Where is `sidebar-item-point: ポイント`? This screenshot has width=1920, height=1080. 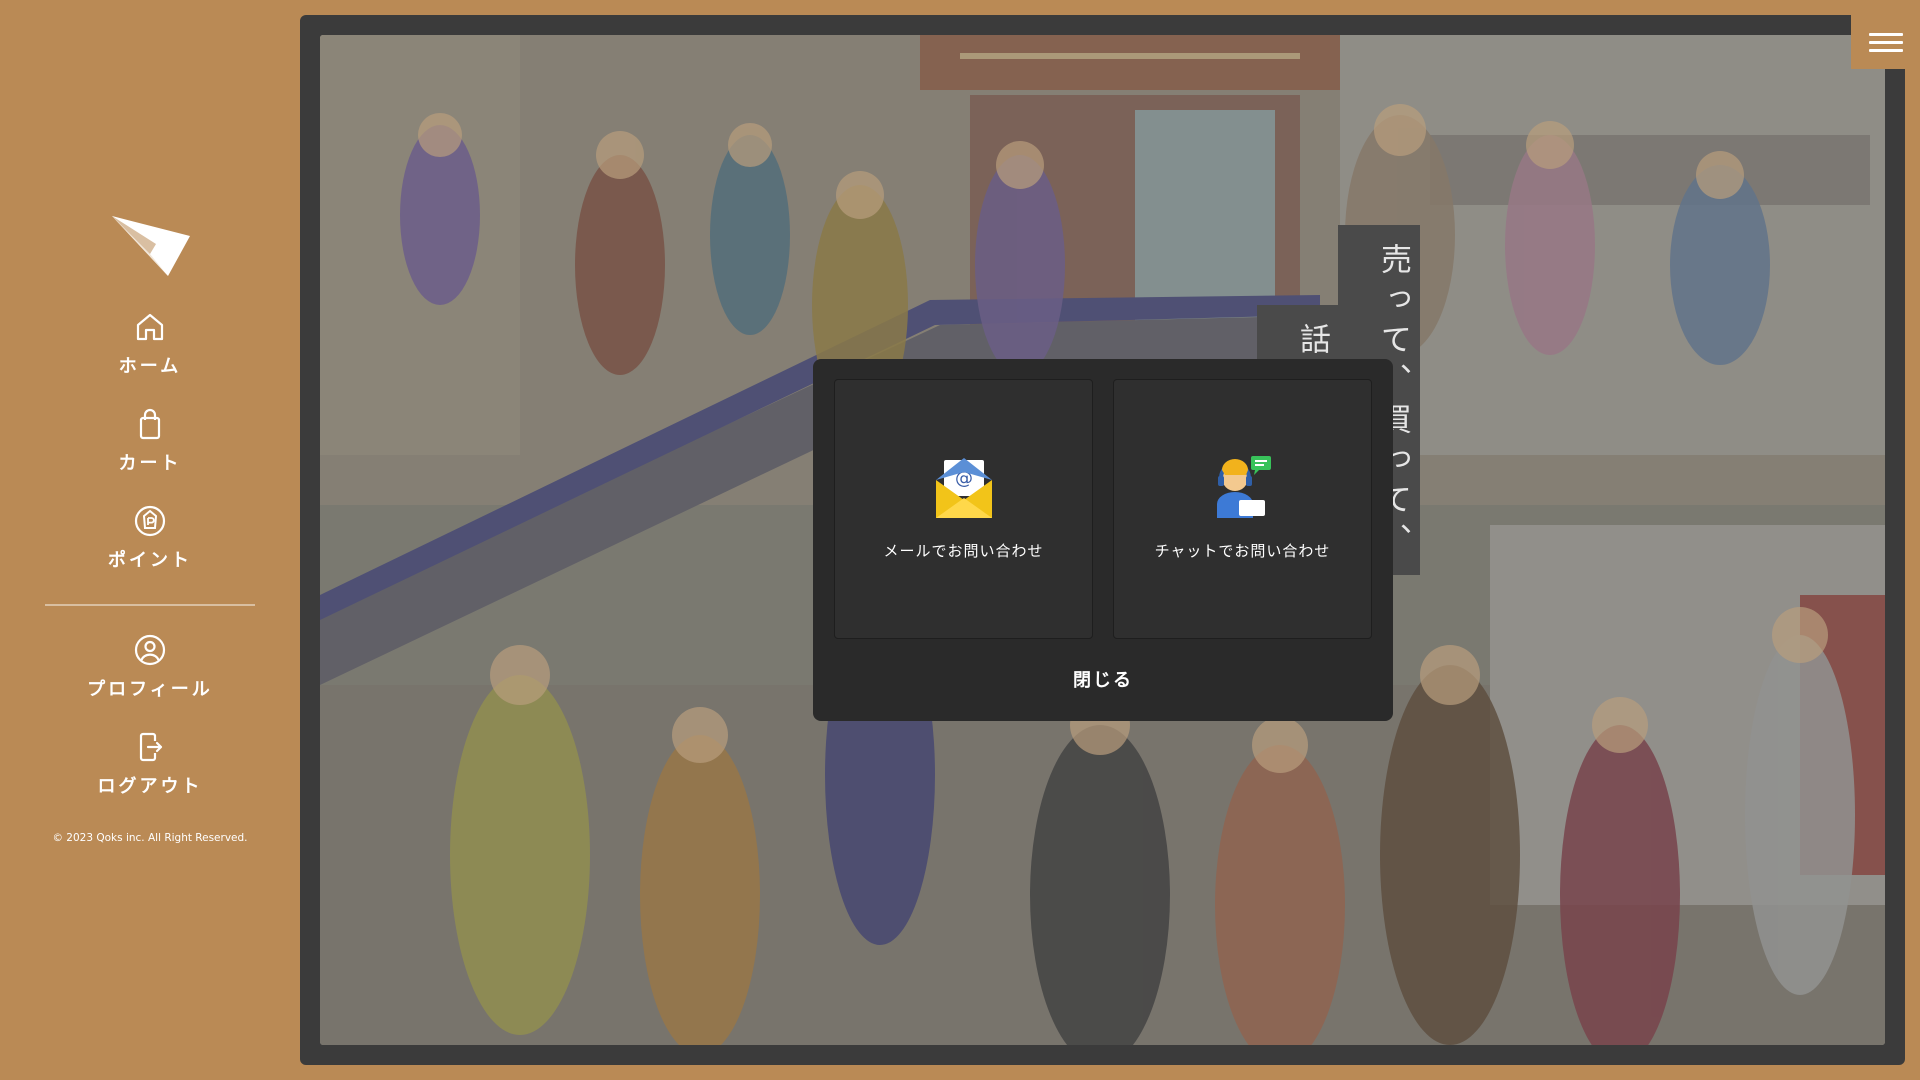
sidebar-item-point: ポイント is located at coordinates (150, 544).